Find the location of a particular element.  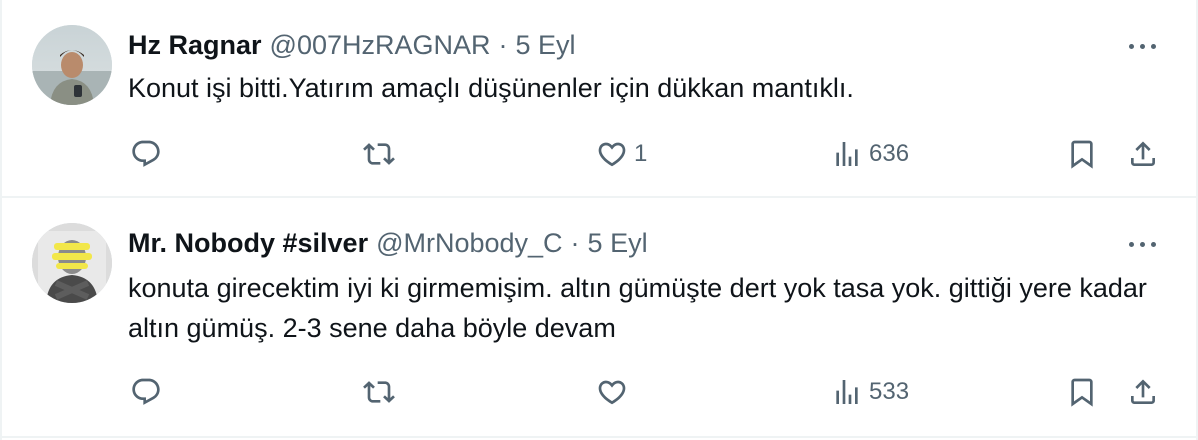

tweet-header: Mr. Nobody #silver @MrNobody_C · 5 Eyl is located at coordinates (388, 243).